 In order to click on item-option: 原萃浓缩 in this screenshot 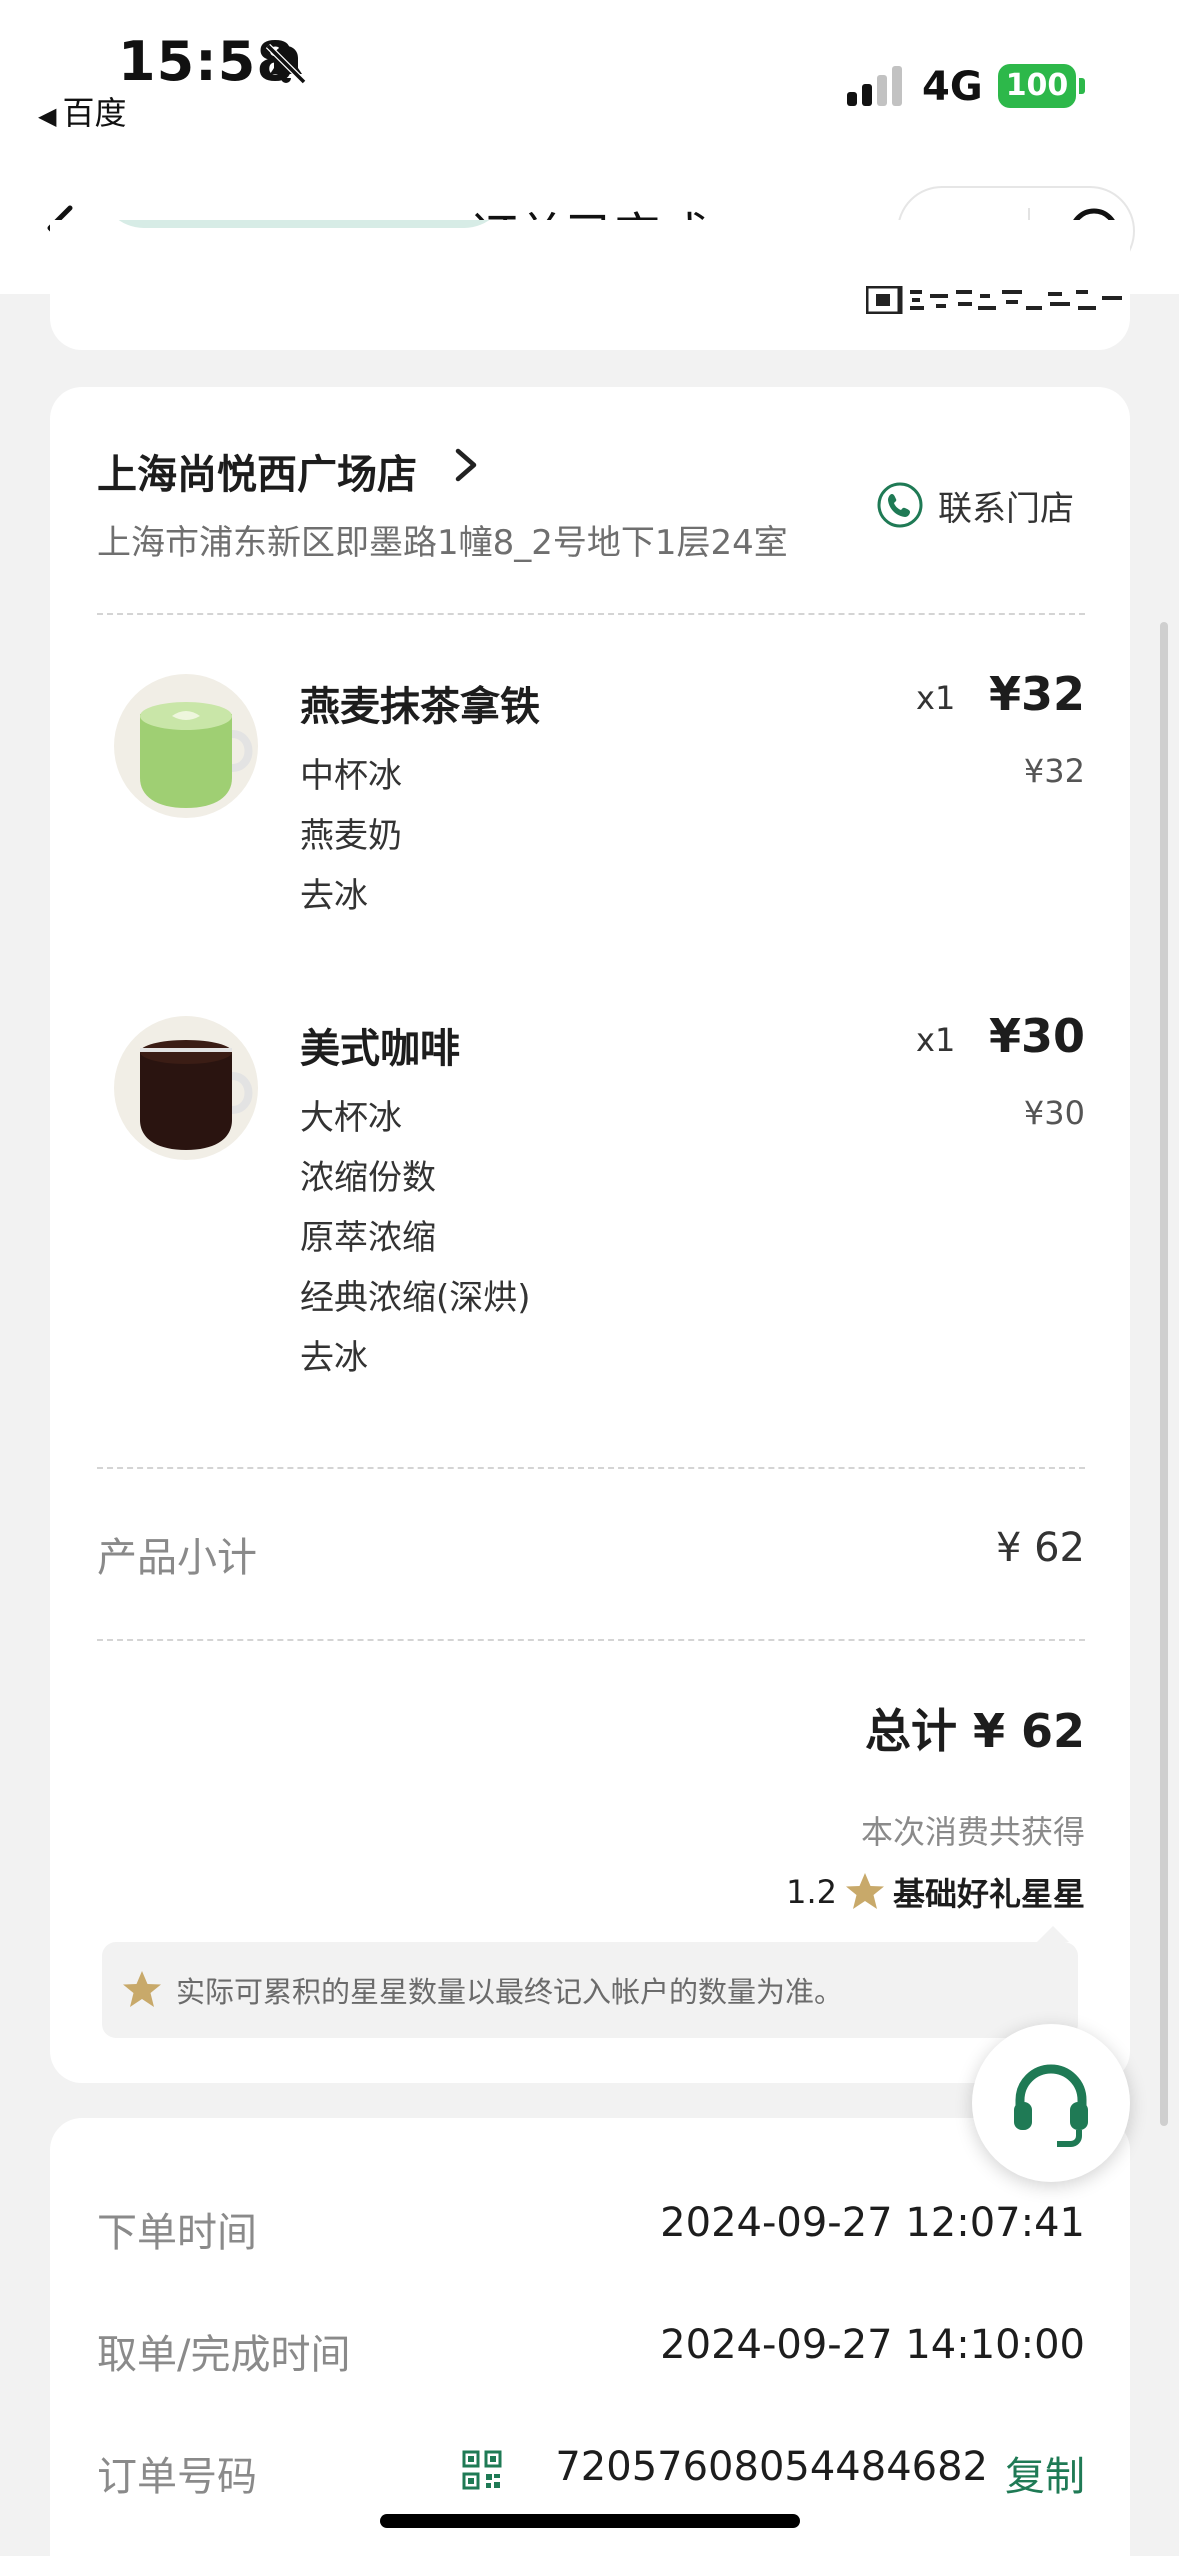, I will do `click(368, 1238)`.